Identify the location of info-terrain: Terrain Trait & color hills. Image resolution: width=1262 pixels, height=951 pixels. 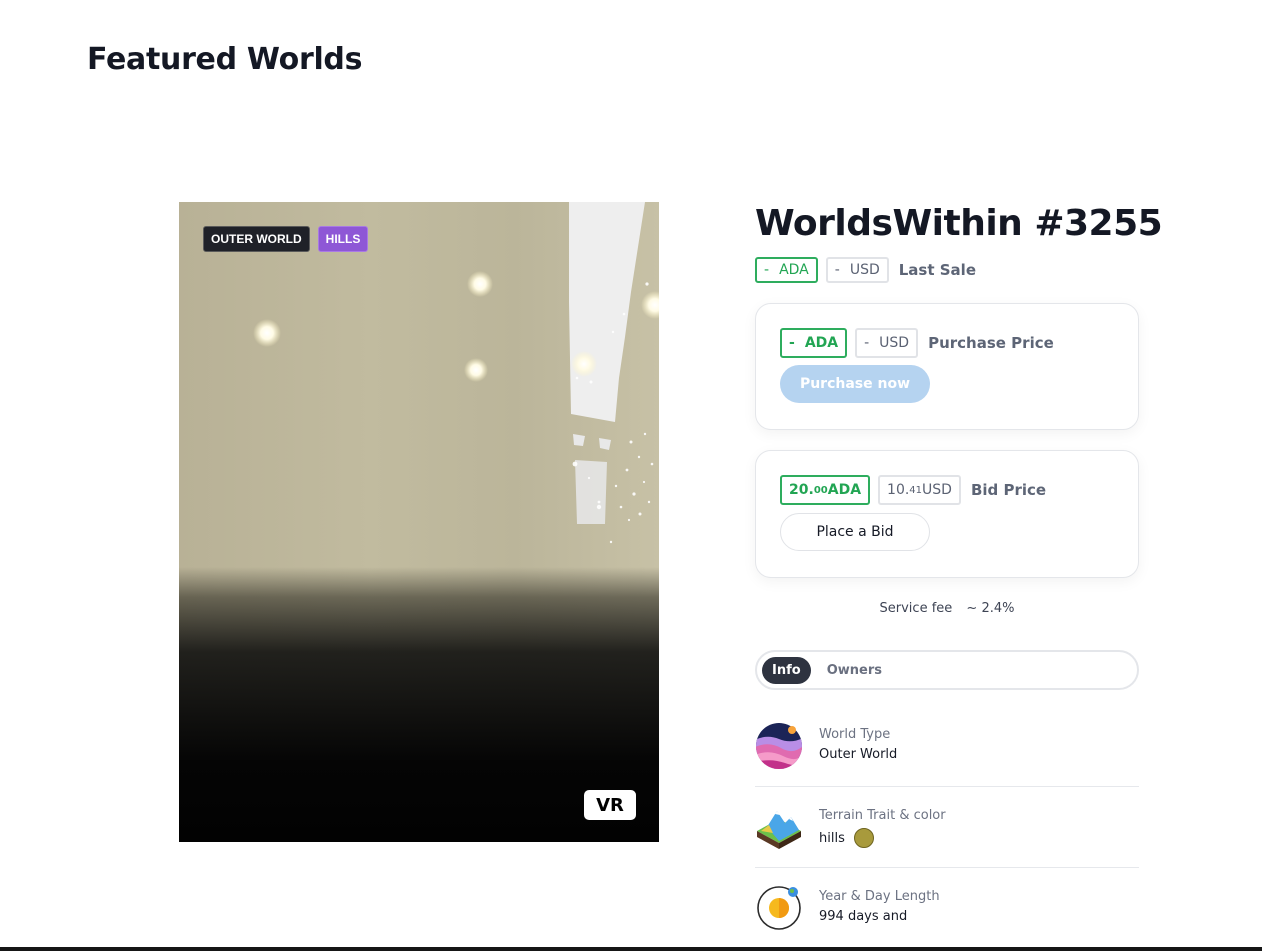
(947, 835).